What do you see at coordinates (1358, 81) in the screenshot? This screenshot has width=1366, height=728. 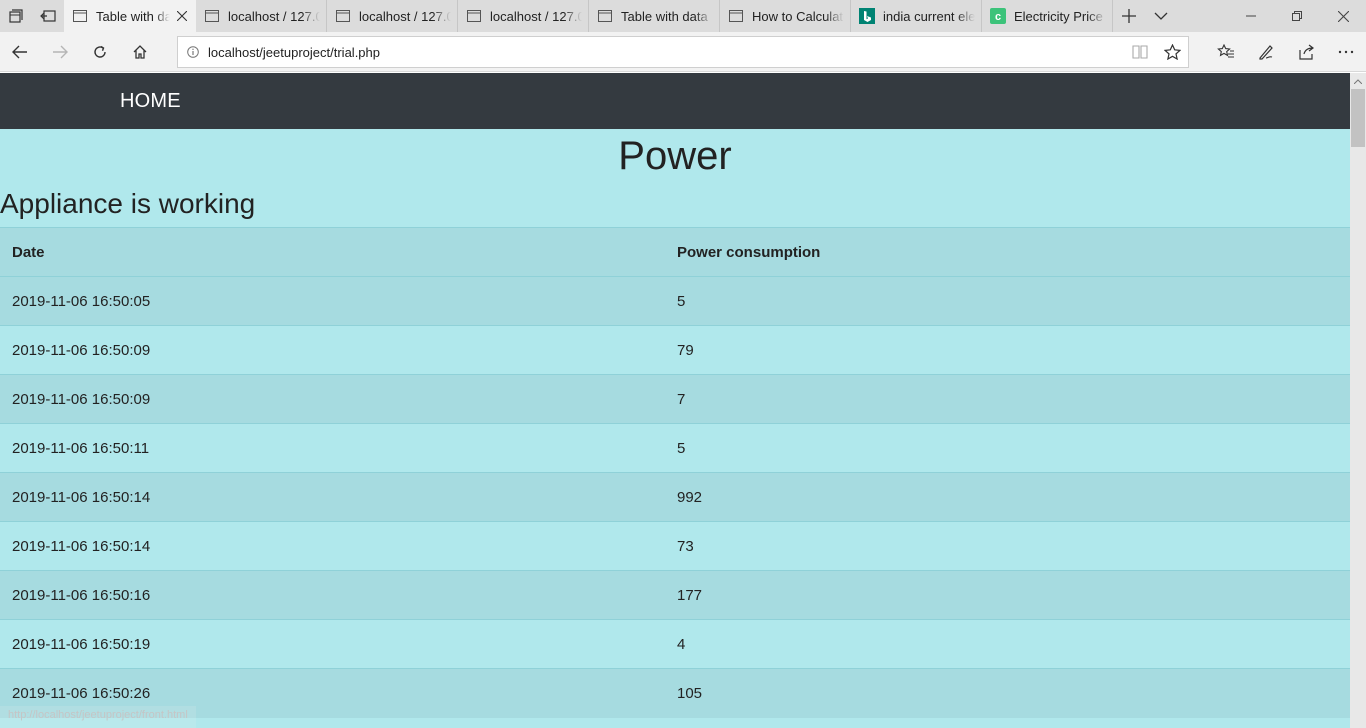 I see `scroll-up-icon` at bounding box center [1358, 81].